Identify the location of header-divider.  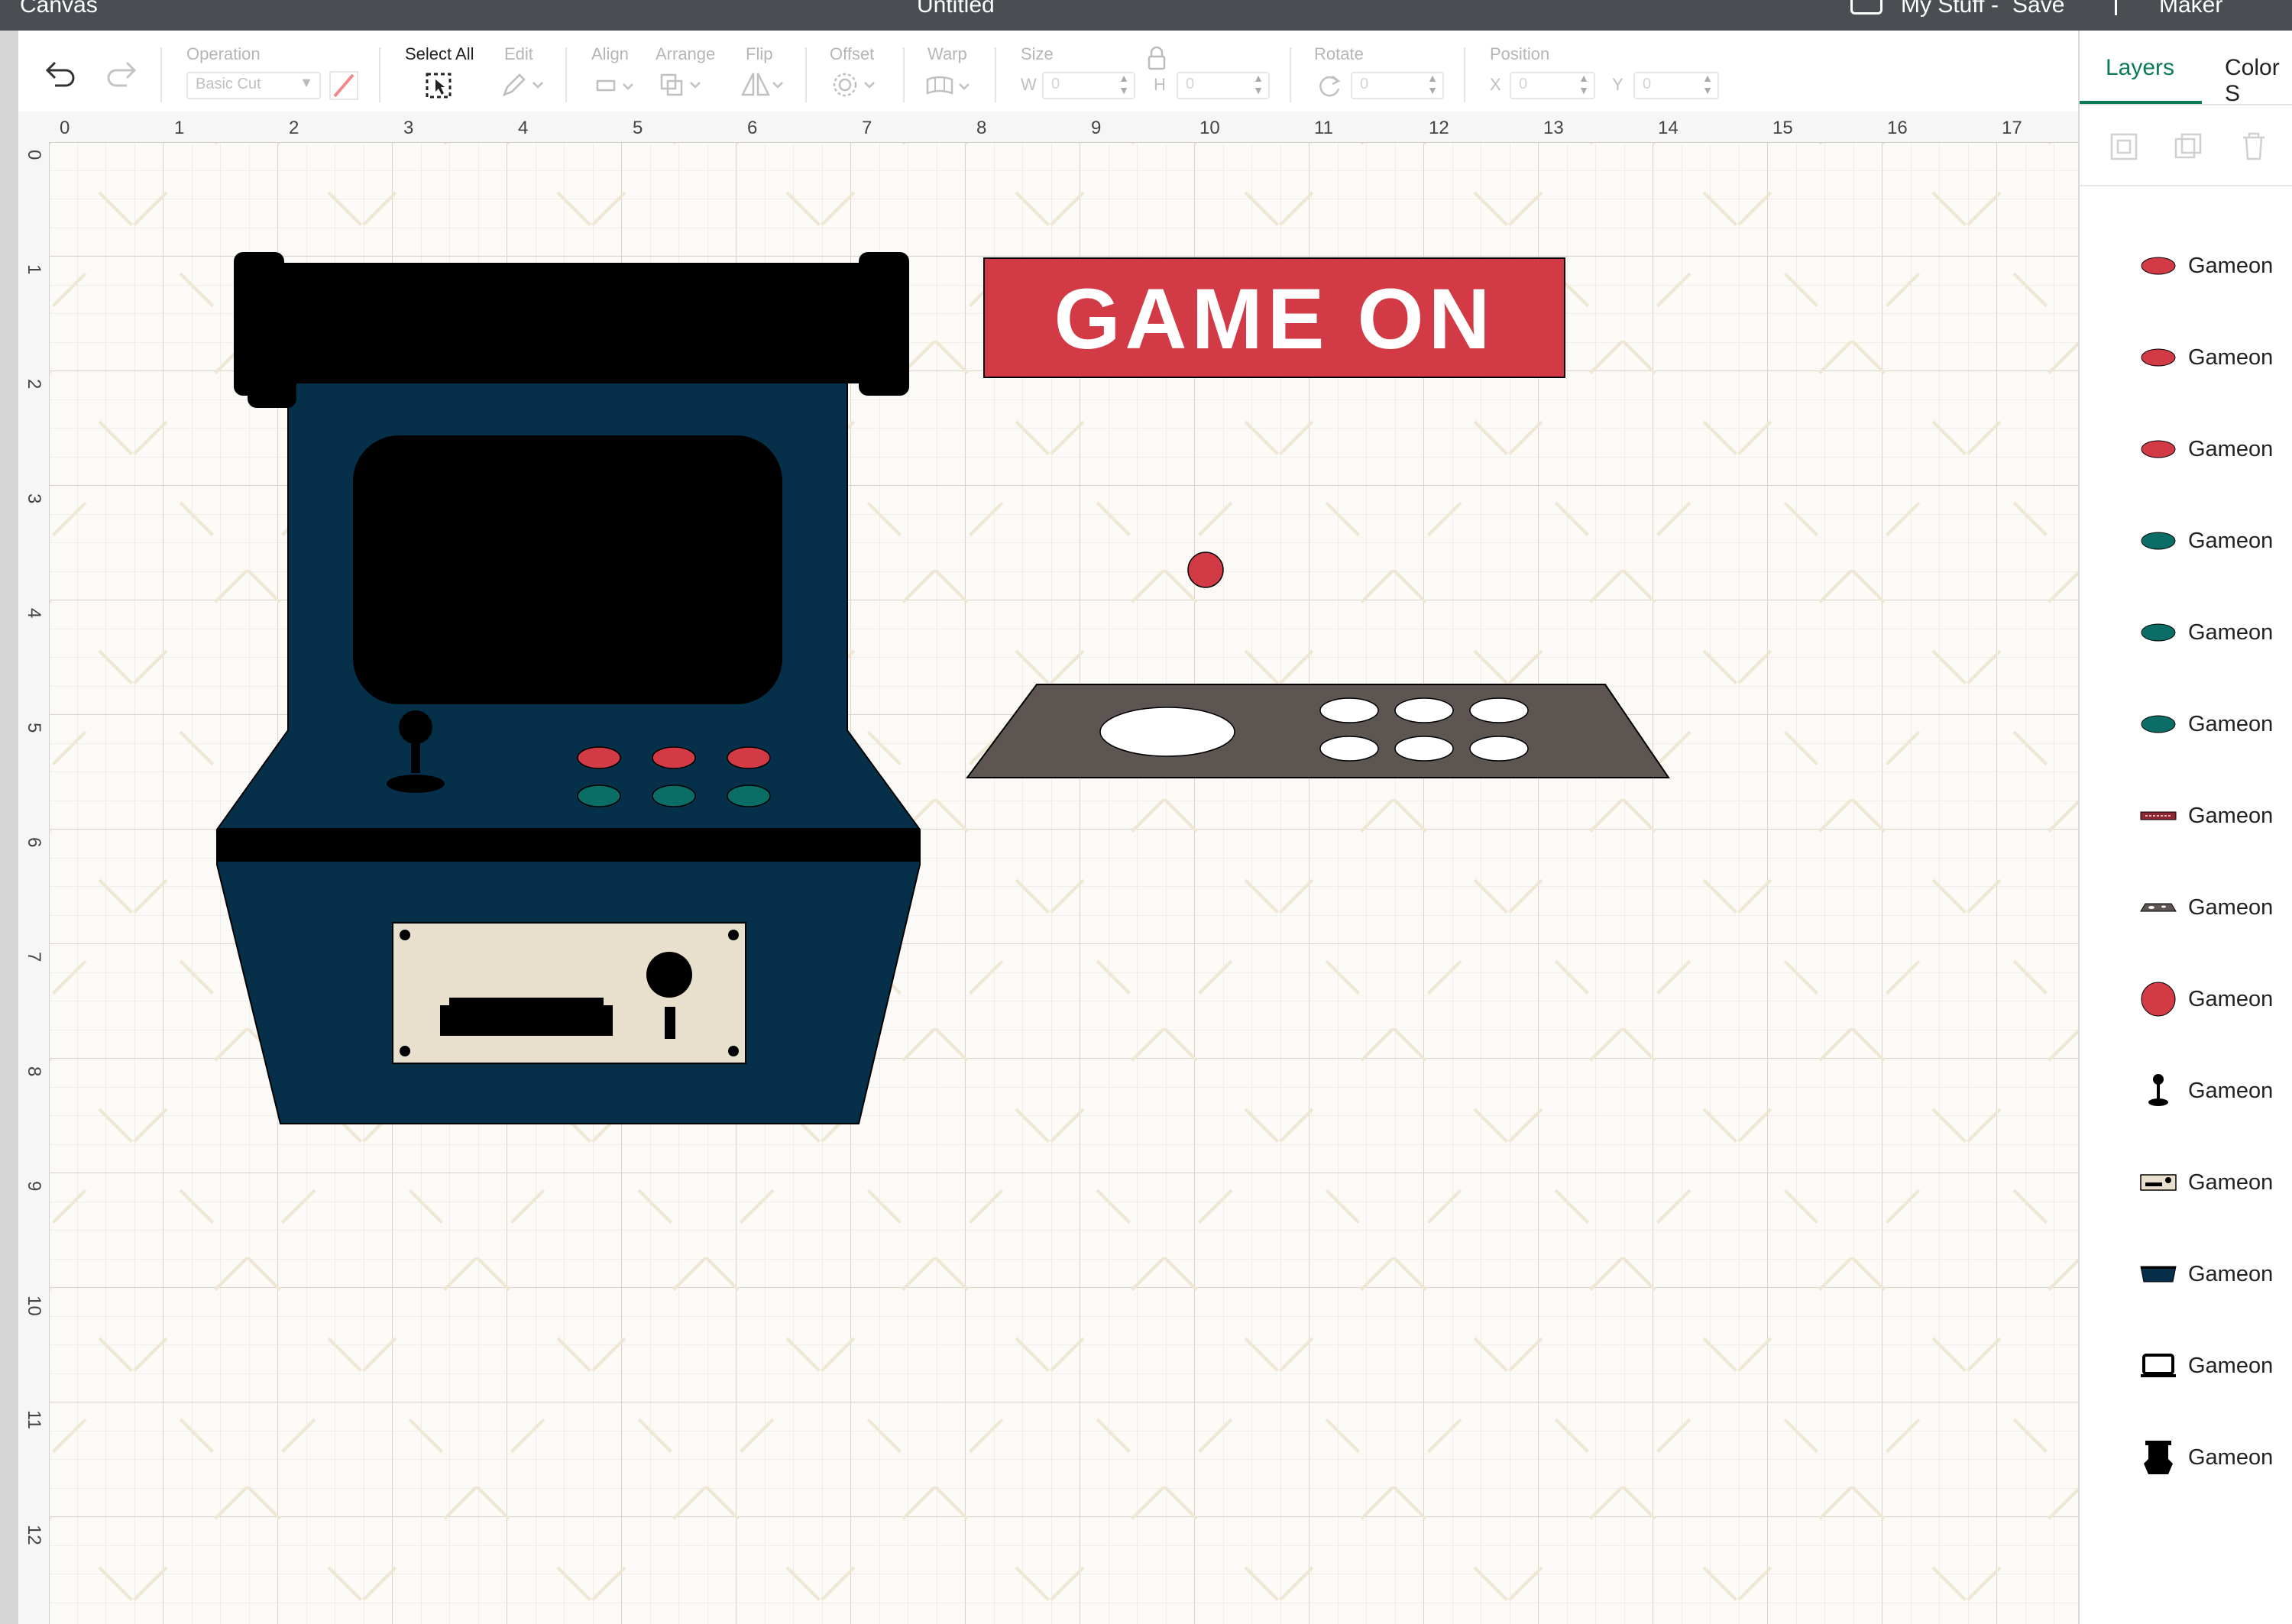
(2116, 7).